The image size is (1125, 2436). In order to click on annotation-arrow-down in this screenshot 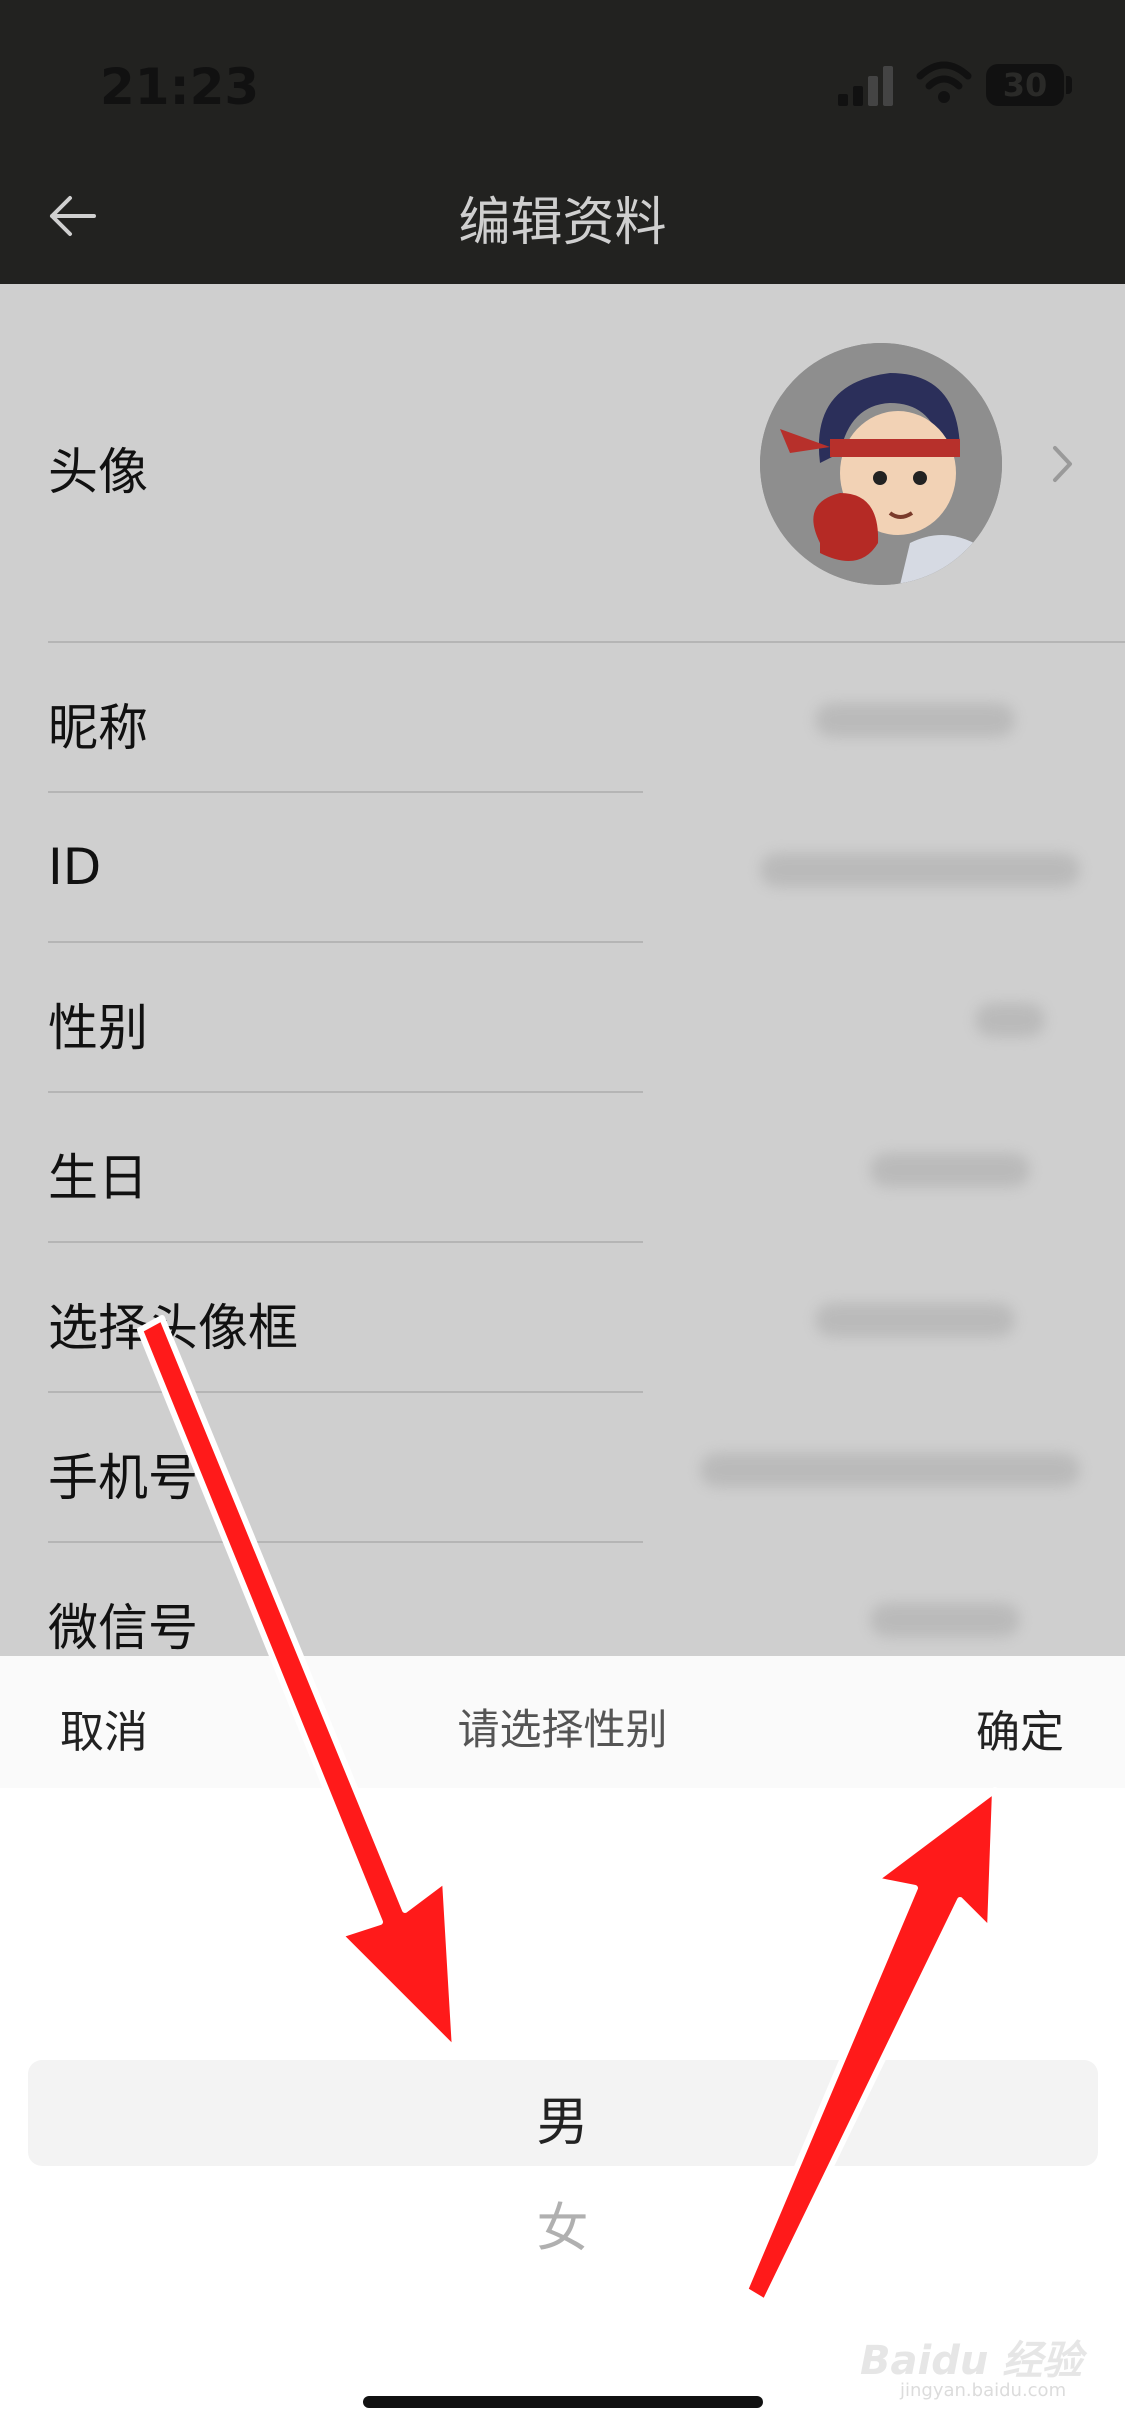, I will do `click(297, 1684)`.